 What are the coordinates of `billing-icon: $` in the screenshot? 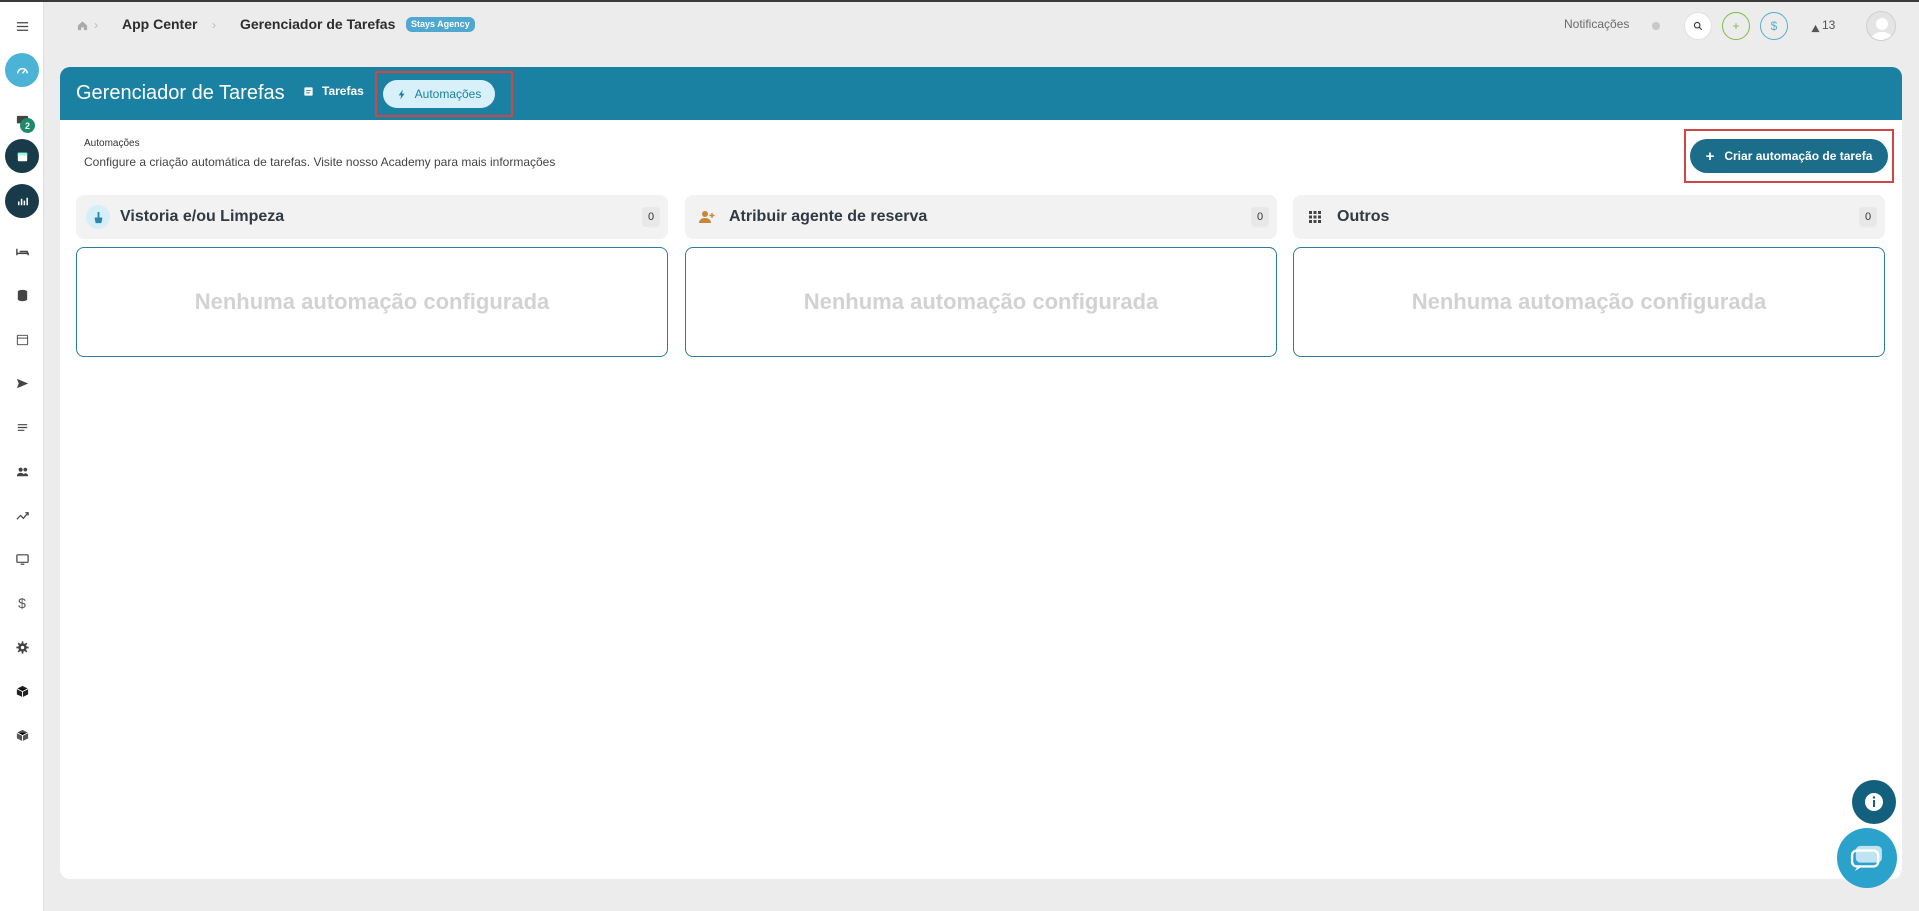 It's located at (1774, 26).